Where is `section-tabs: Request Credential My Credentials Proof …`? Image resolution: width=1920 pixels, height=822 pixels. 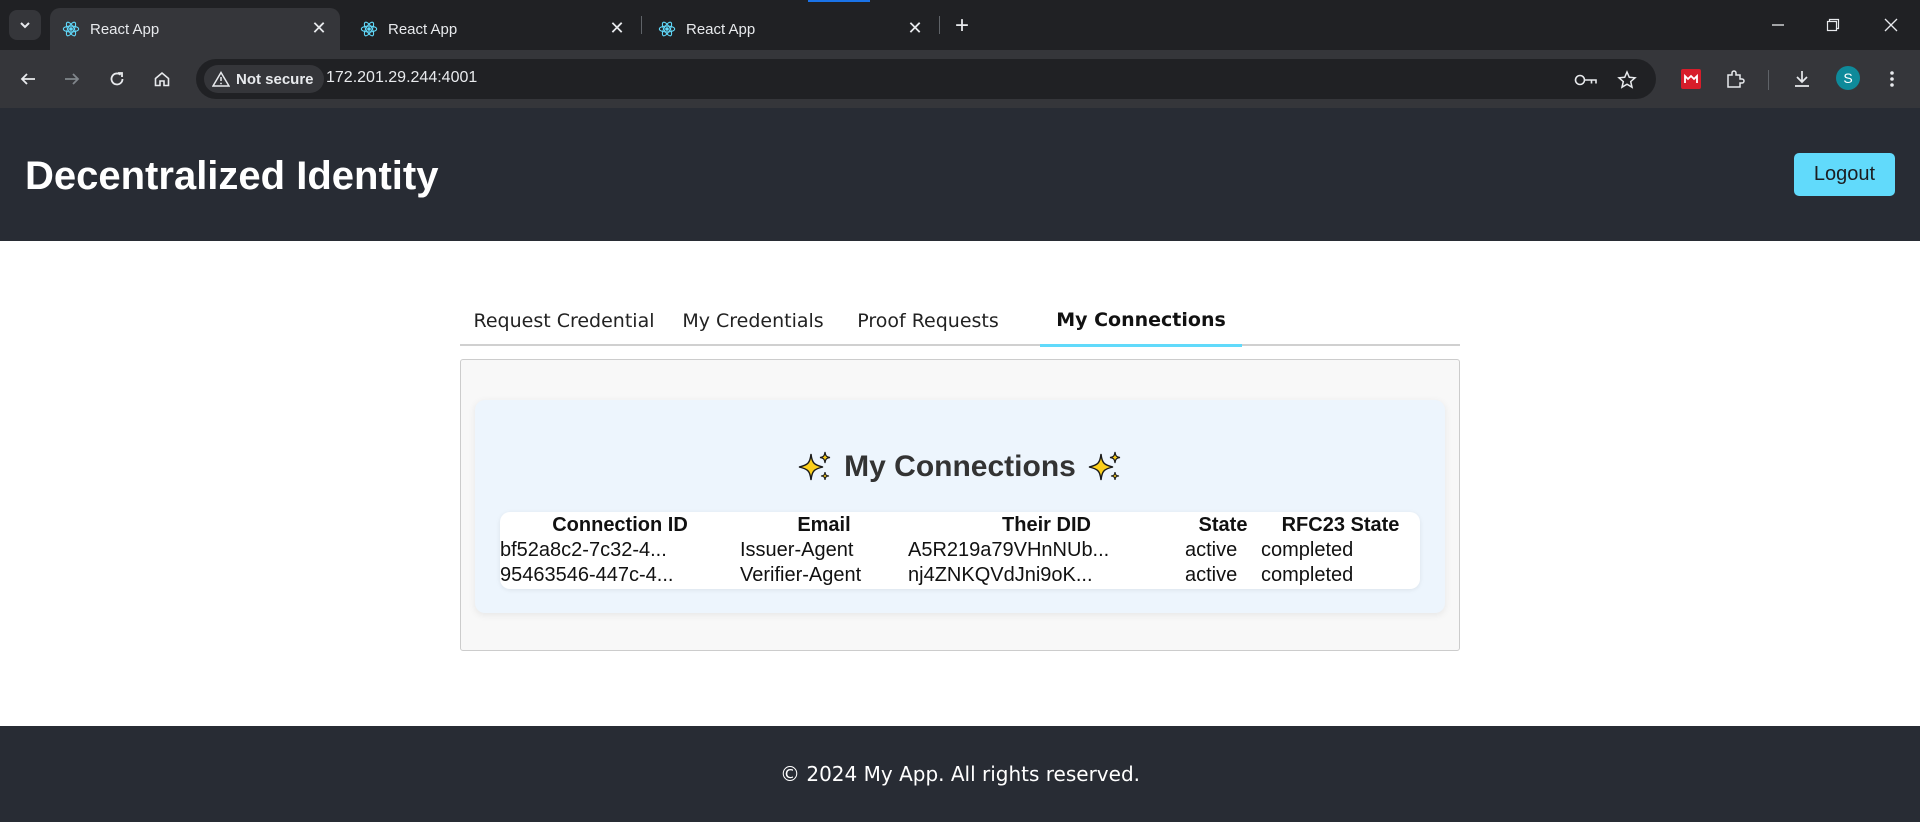 section-tabs: Request Credential My Credentials Proof … is located at coordinates (960, 321).